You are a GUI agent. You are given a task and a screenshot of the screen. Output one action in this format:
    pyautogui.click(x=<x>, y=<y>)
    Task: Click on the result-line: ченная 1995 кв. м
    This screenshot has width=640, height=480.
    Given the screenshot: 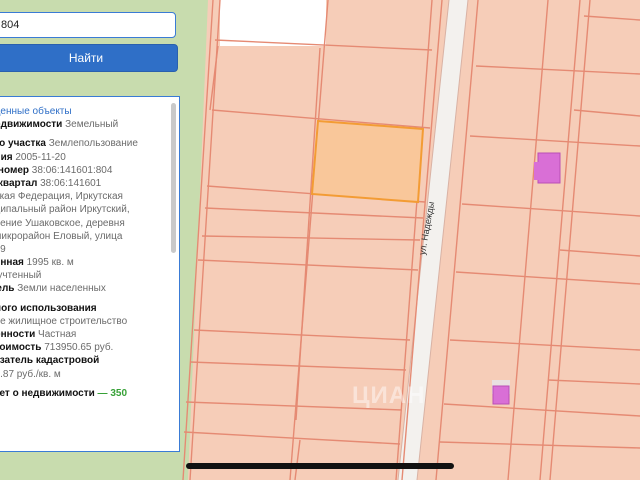 What is the action you would take?
    pyautogui.click(x=81, y=262)
    